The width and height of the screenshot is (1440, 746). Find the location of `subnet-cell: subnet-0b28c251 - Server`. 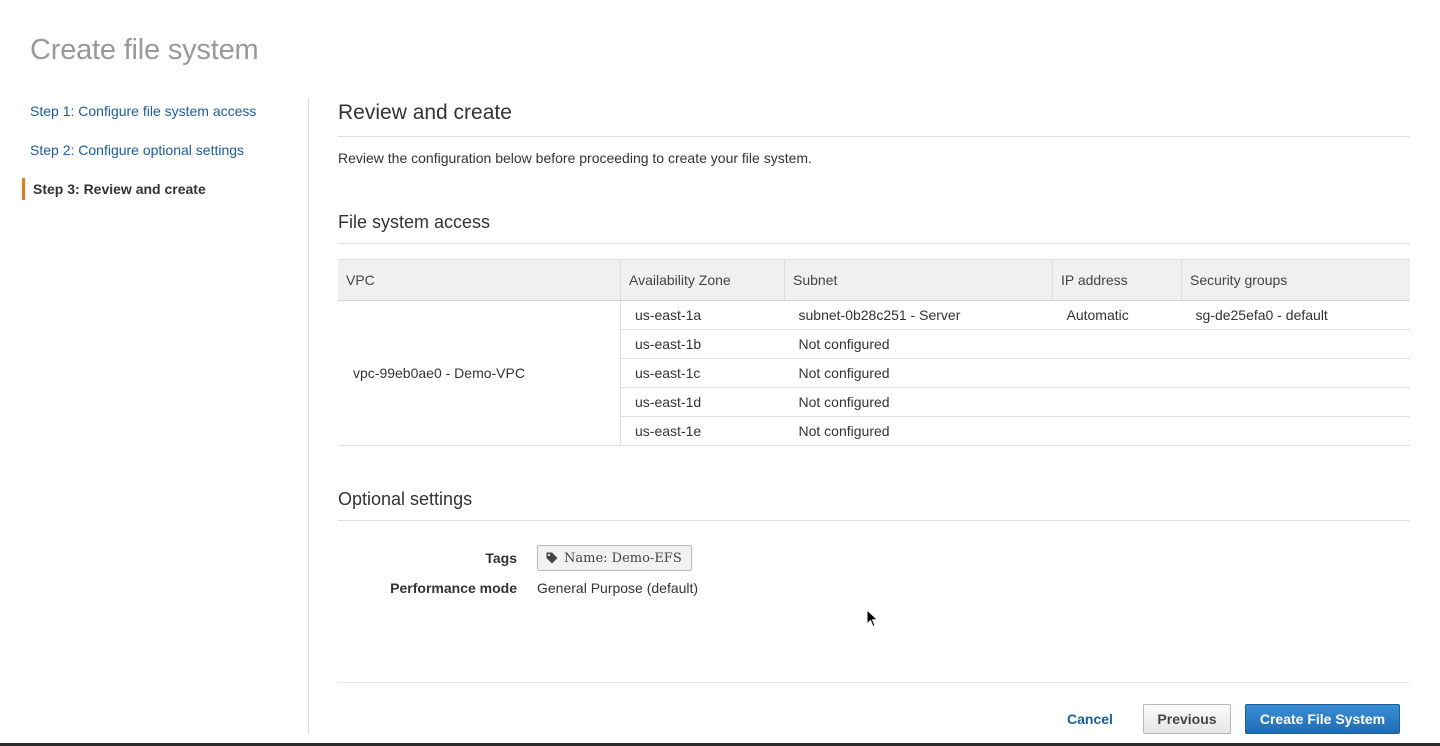

subnet-cell: subnet-0b28c251 - Server is located at coordinates (918, 315).